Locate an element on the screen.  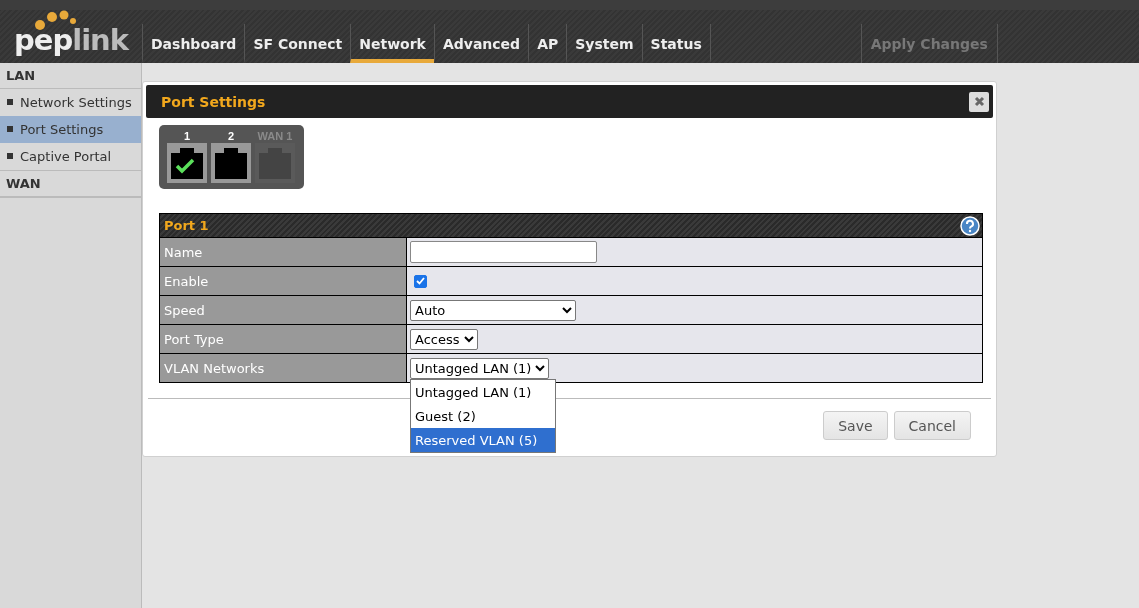
close-icon is located at coordinates (979, 101).